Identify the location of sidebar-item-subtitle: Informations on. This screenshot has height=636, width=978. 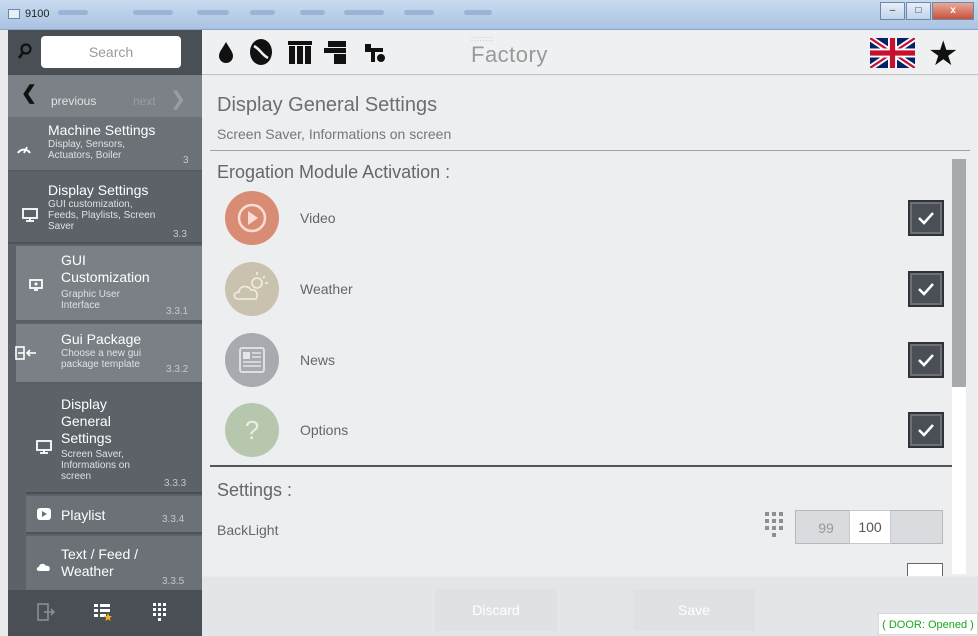
(95, 465).